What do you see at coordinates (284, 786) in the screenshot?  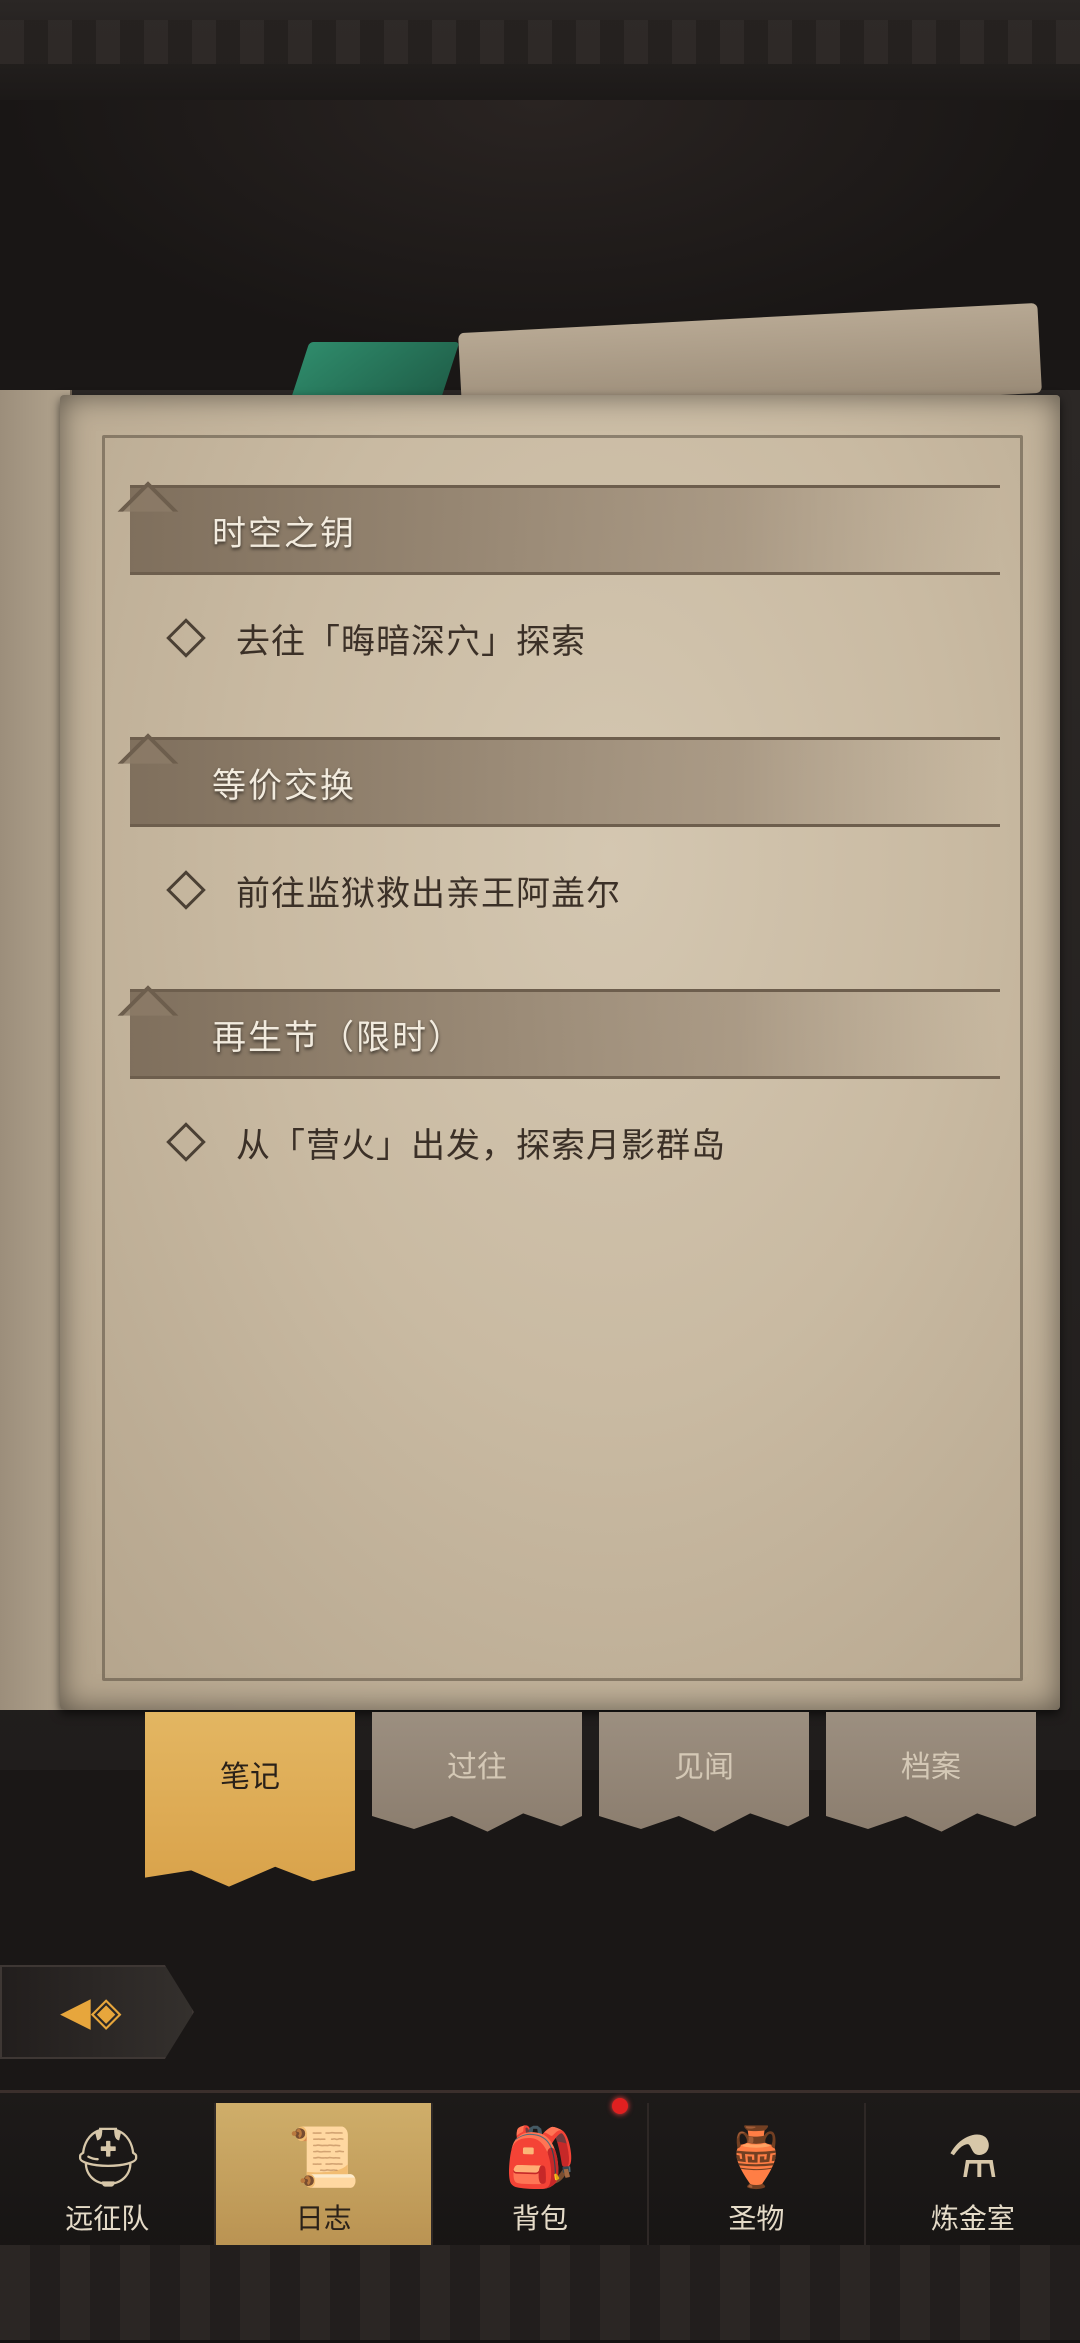 I see `quest-title: 等价交换` at bounding box center [284, 786].